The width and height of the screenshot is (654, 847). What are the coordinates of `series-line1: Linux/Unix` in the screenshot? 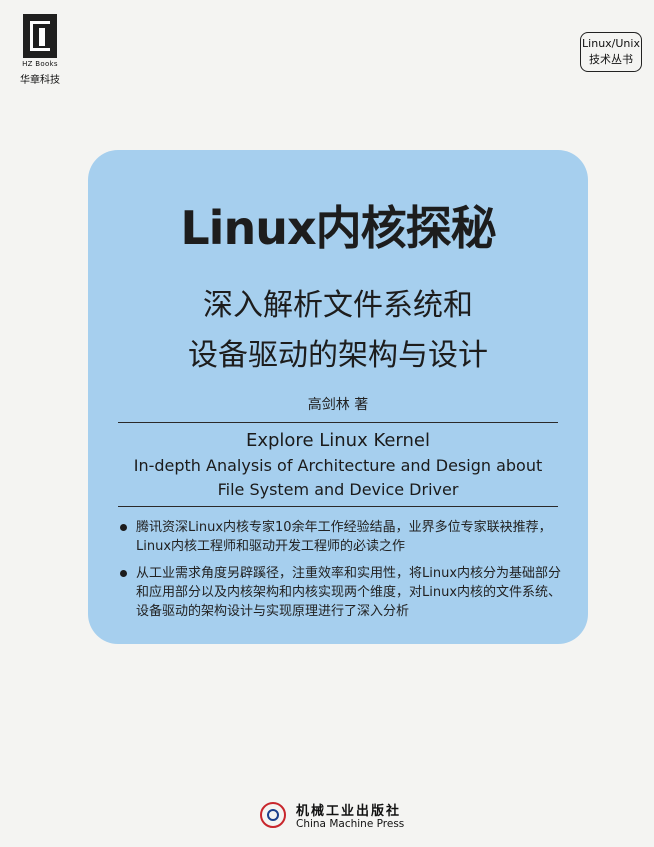 It's located at (611, 43).